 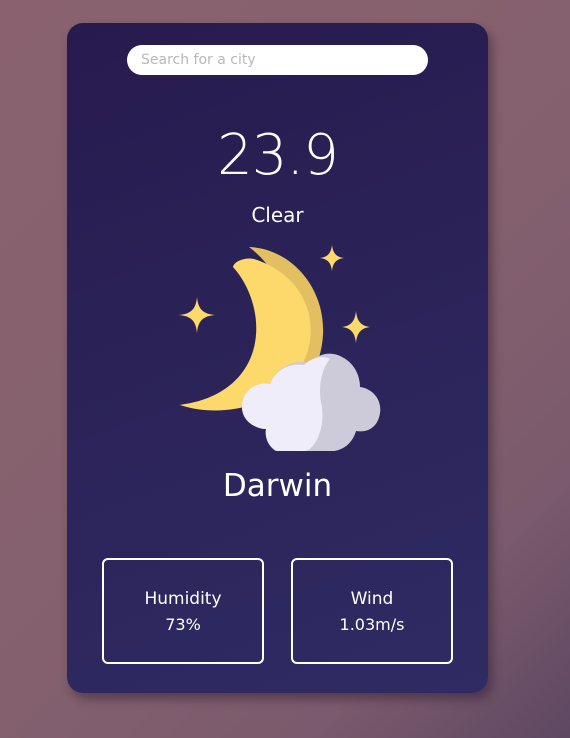 I want to click on humidity-value: 73%, so click(x=183, y=624).